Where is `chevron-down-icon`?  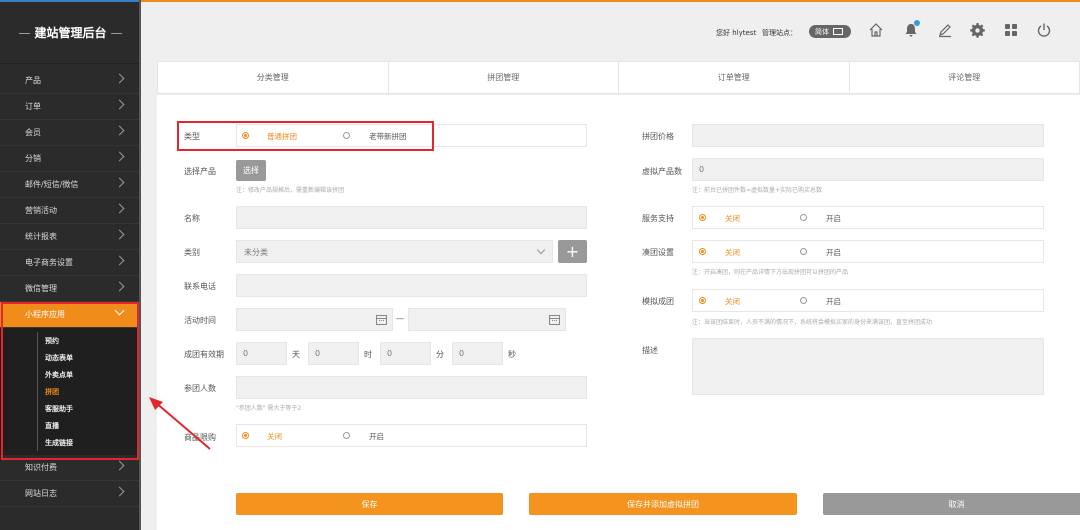 chevron-down-icon is located at coordinates (541, 250).